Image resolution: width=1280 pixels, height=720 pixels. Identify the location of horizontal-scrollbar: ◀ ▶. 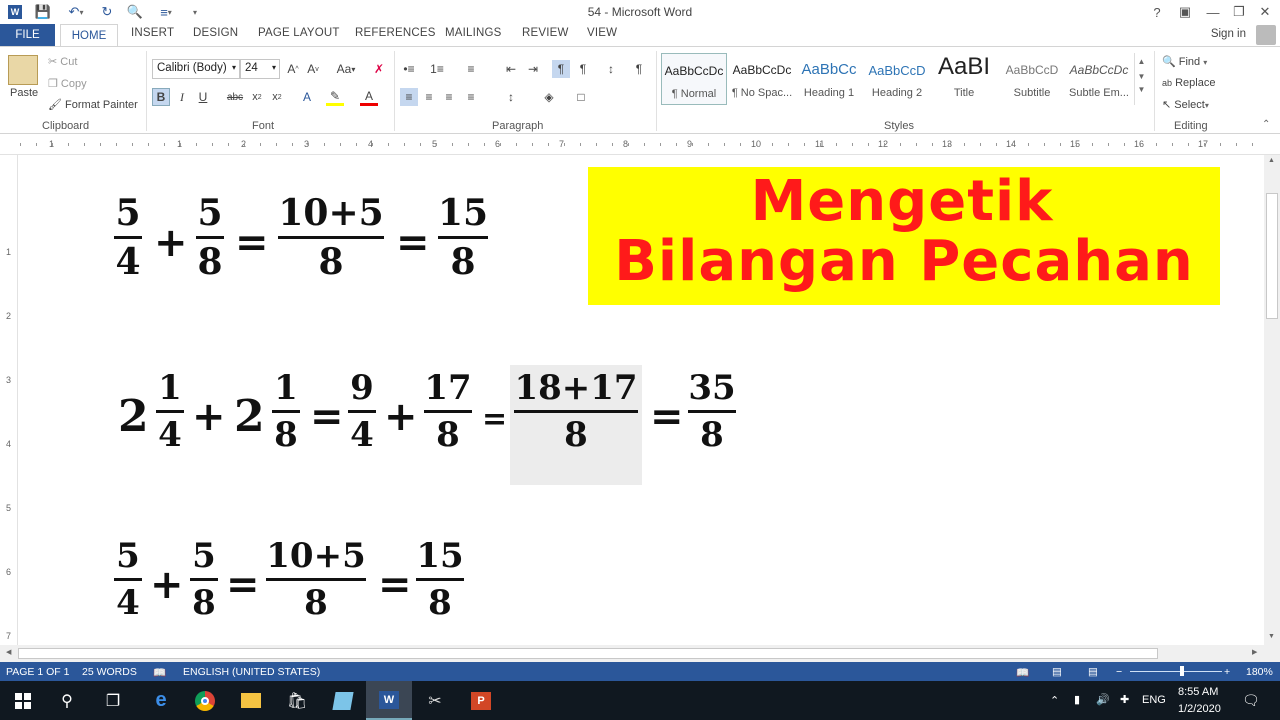
(640, 653).